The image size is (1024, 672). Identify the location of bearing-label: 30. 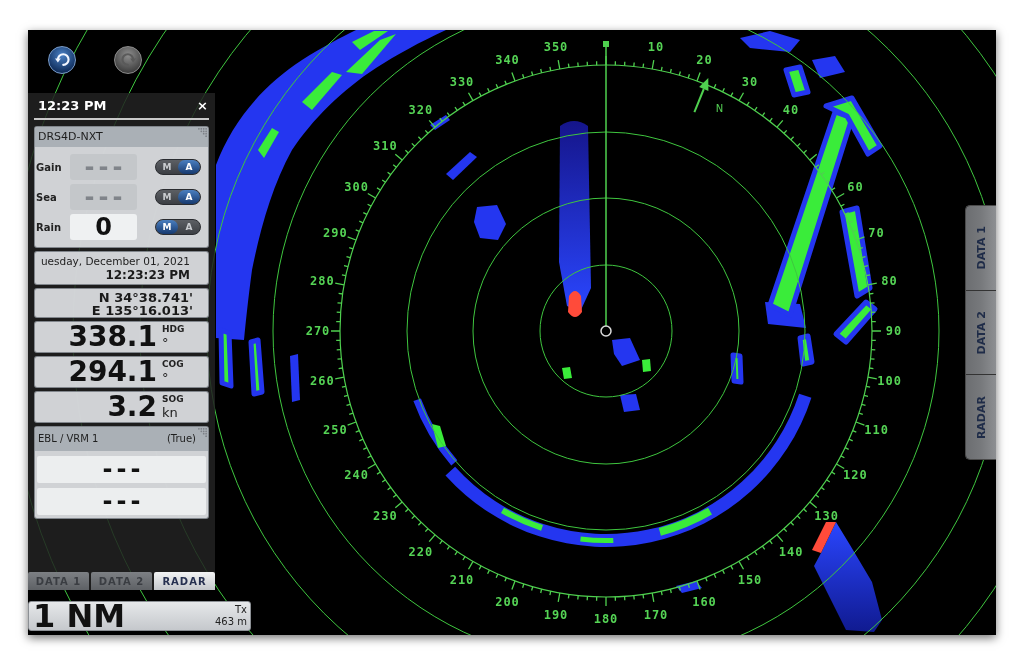
(750, 81).